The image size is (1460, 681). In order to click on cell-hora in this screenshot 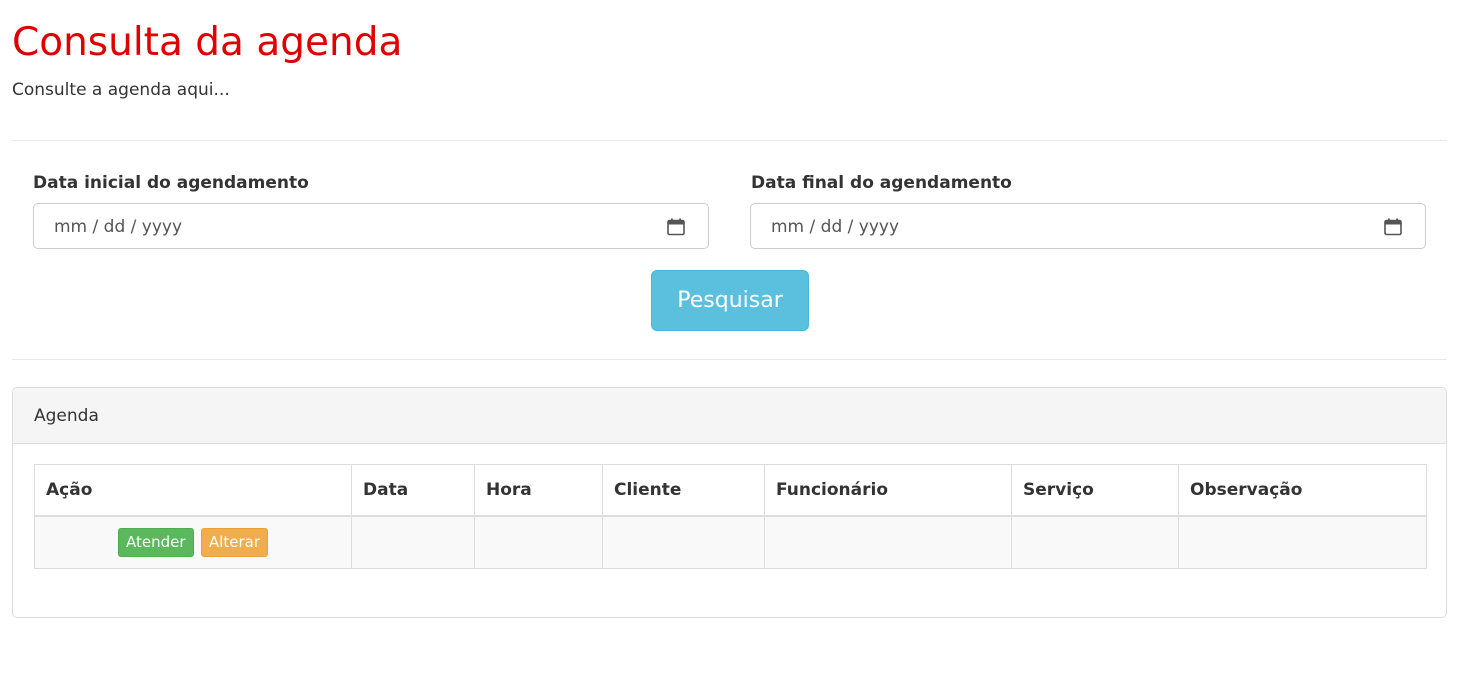, I will do `click(538, 542)`.